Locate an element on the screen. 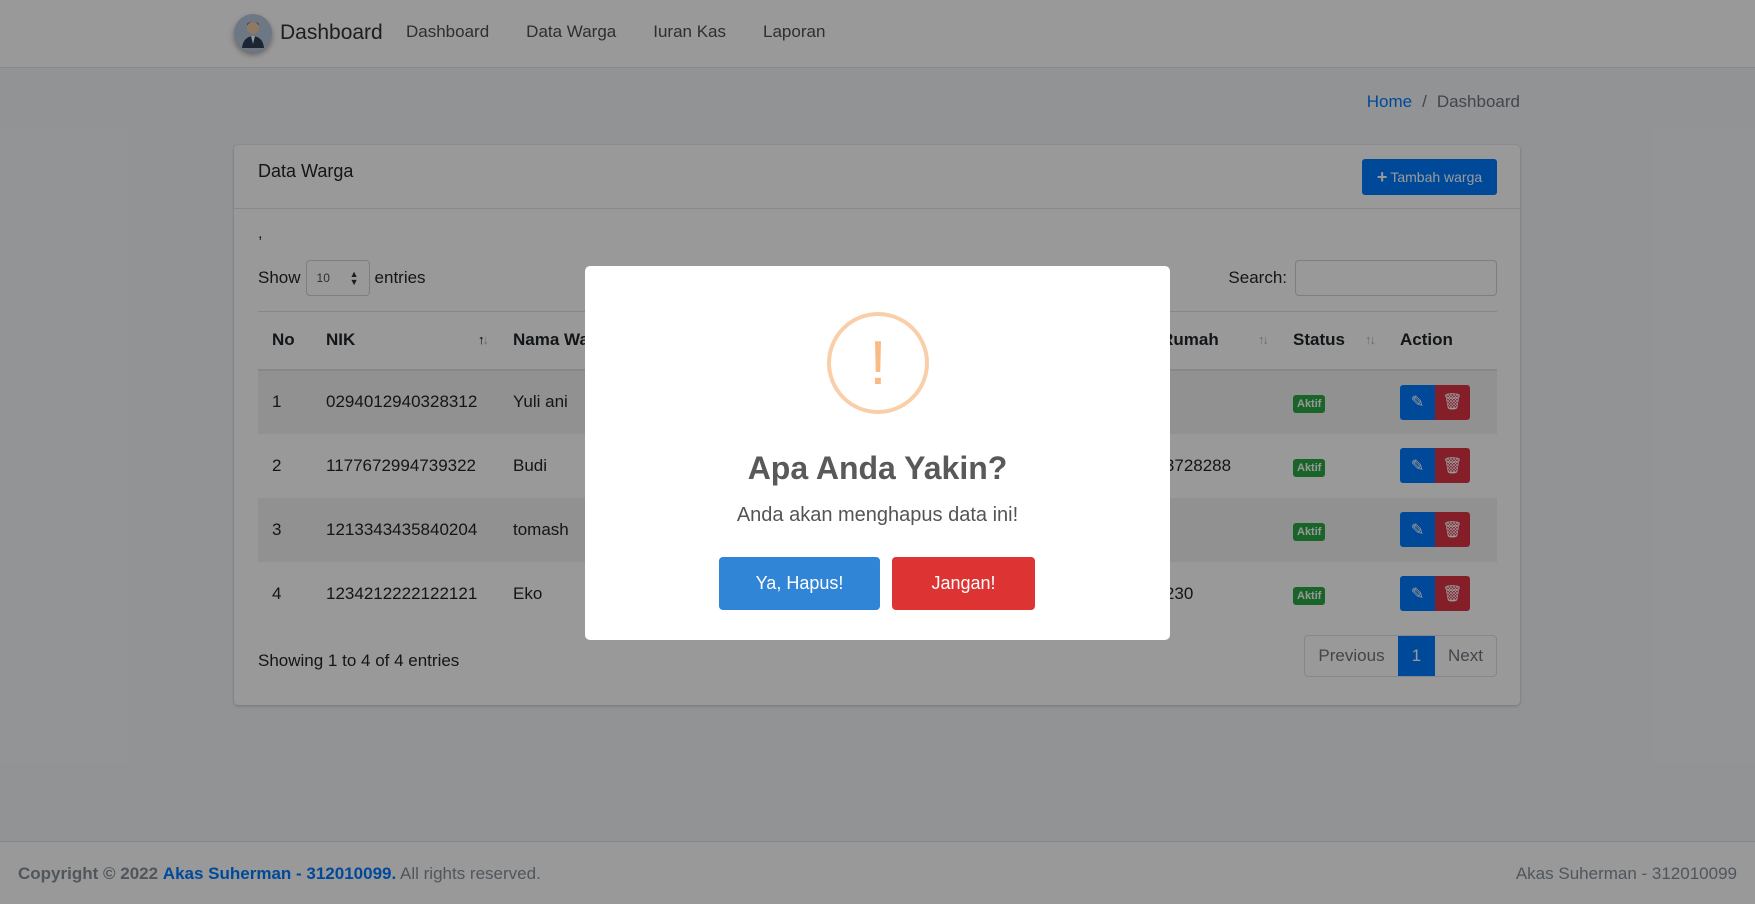 Image resolution: width=1755 pixels, height=904 pixels. dialog-title: Apa Anda Yakin? is located at coordinates (877, 468).